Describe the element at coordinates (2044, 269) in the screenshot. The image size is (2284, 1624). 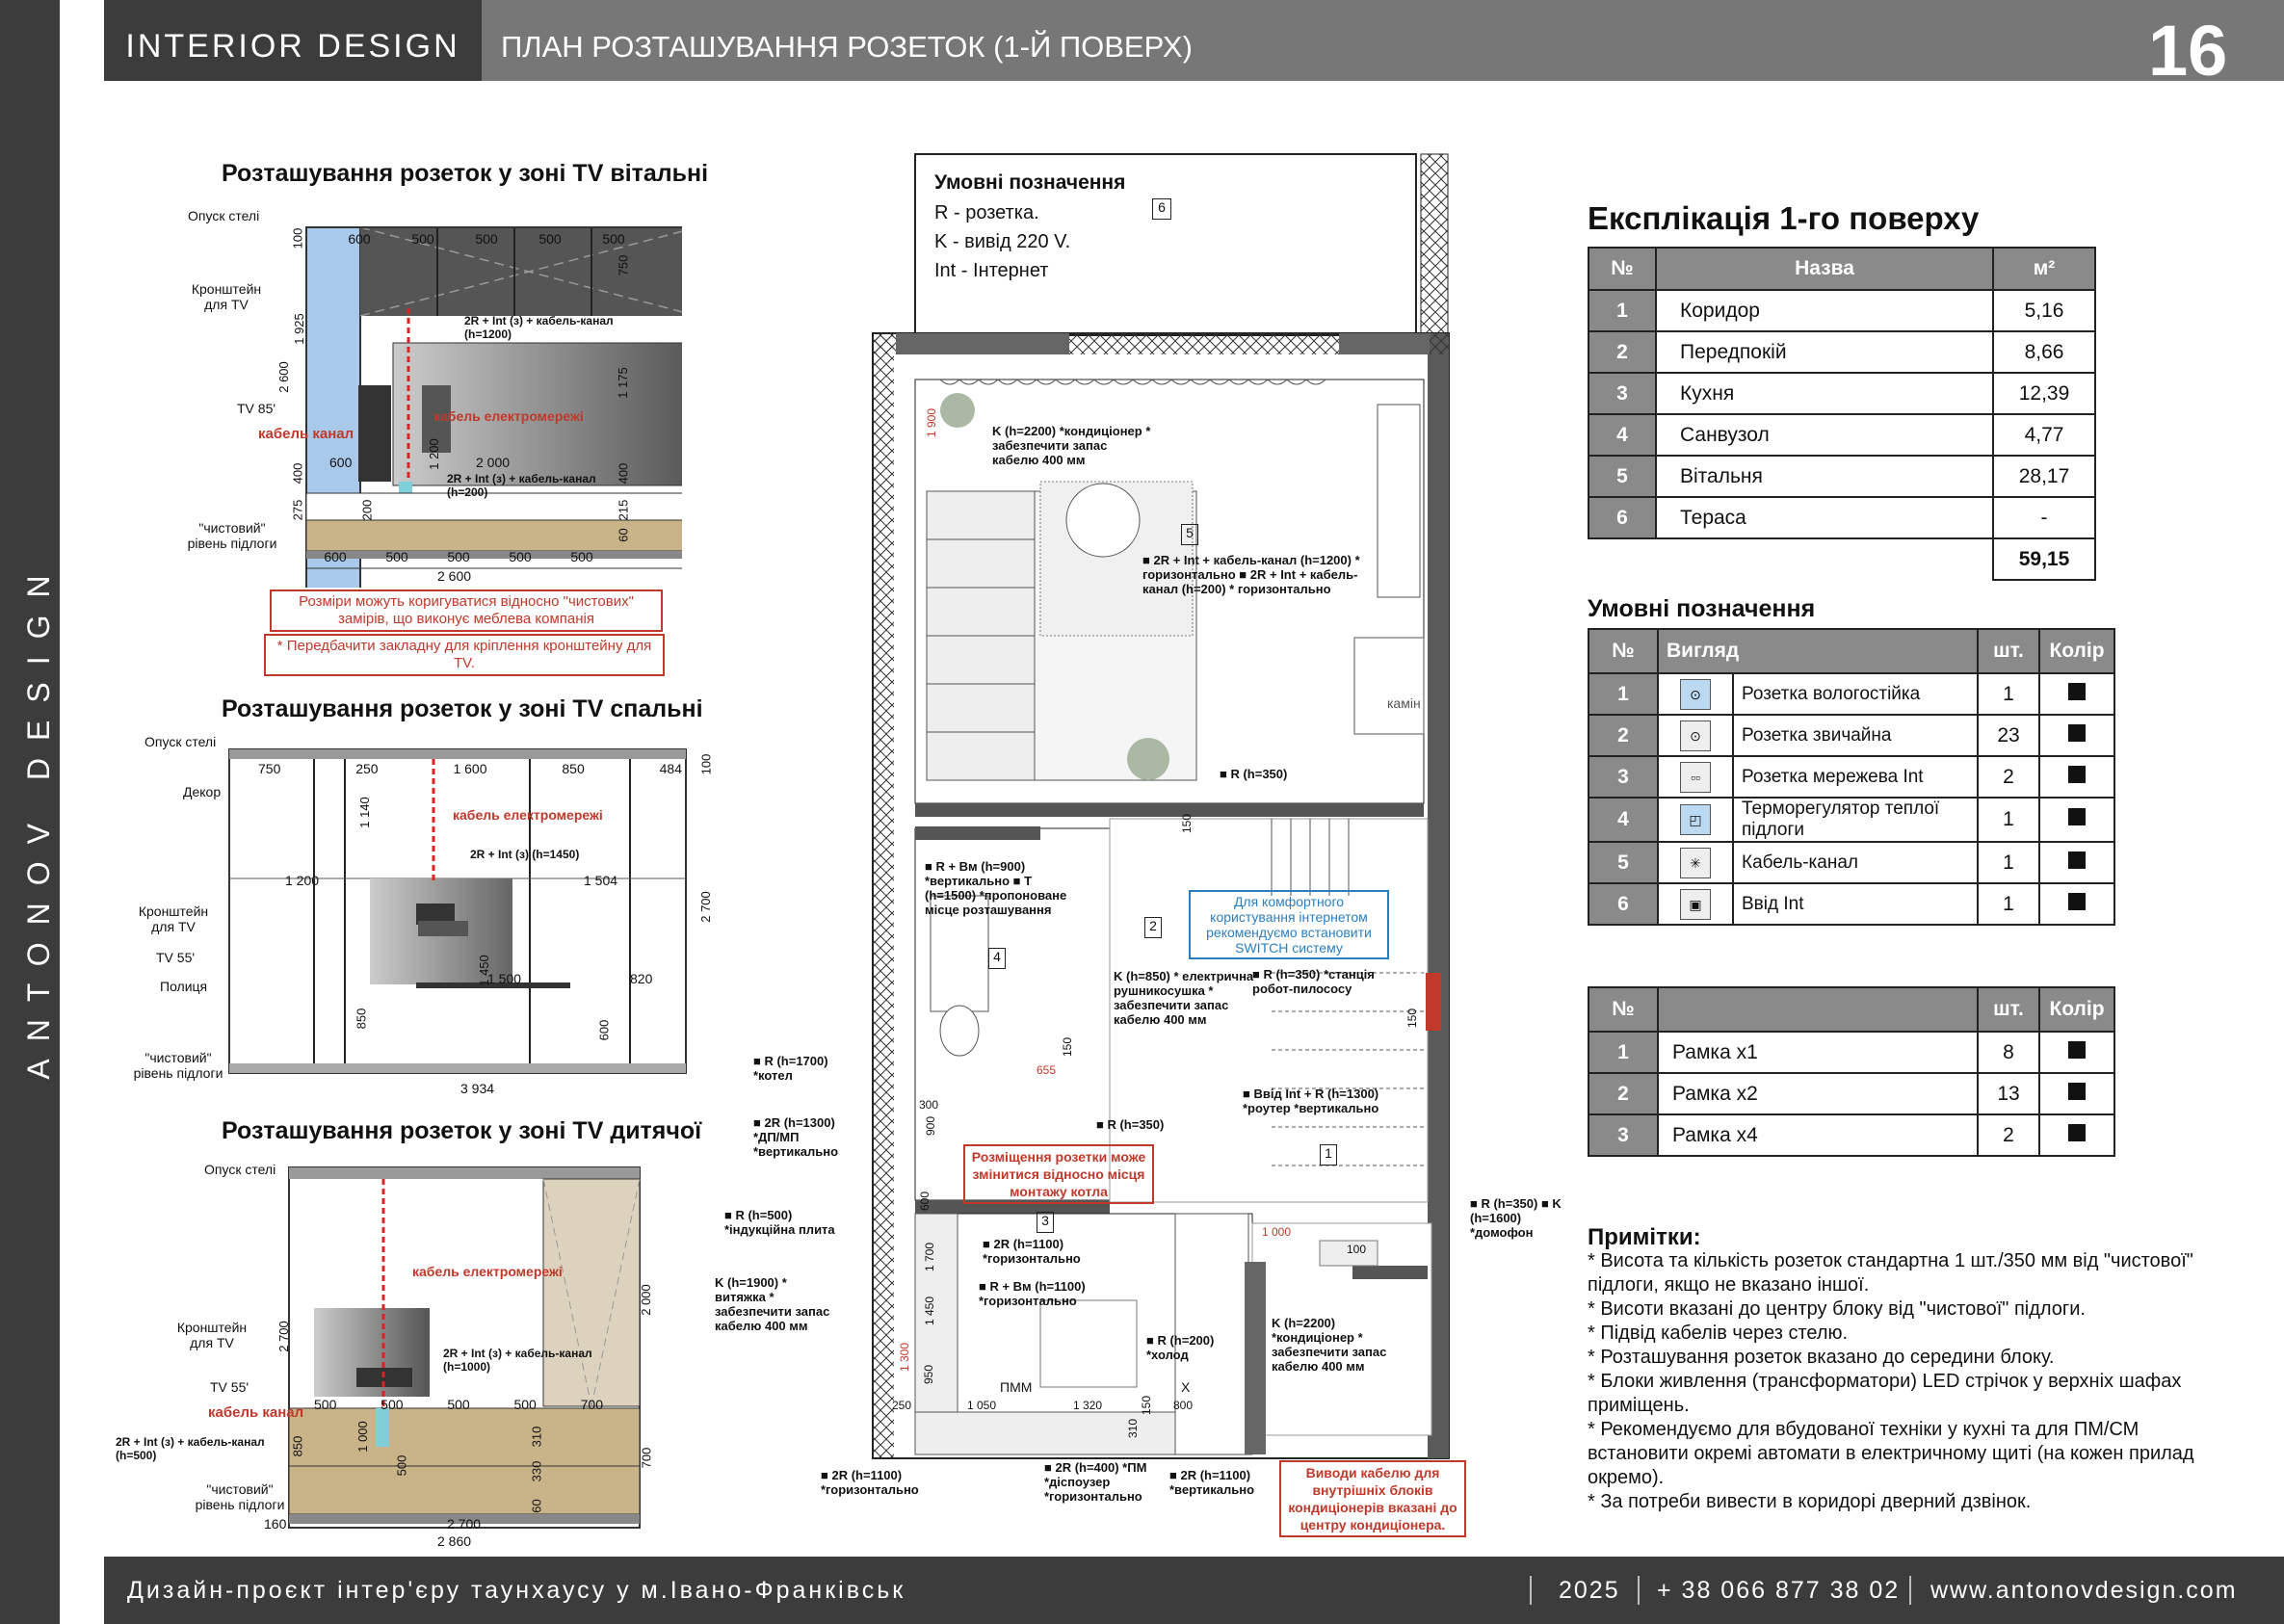
I see `explication-header-area: м²` at that location.